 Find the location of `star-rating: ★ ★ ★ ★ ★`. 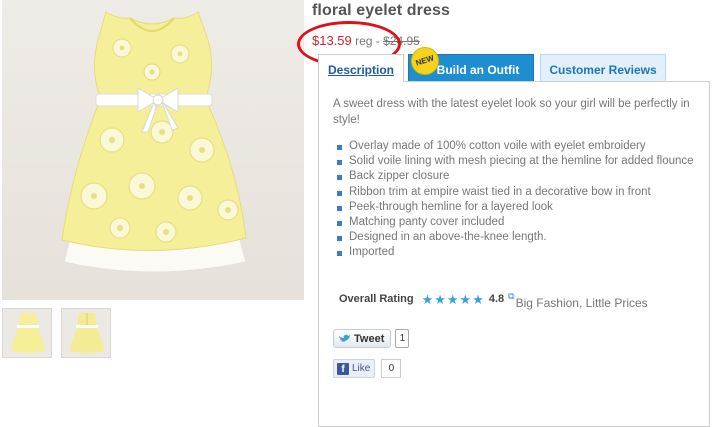

star-rating: ★ ★ ★ ★ ★ is located at coordinates (453, 299).